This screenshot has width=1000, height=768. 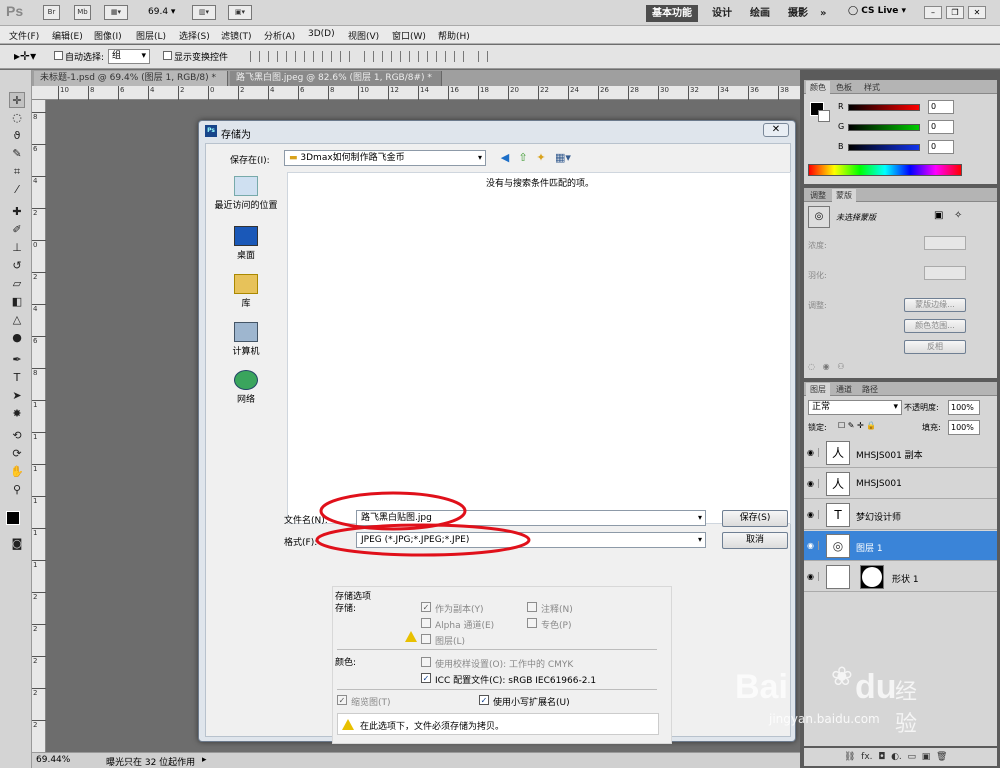 I want to click on cancel-button: 取消, so click(x=755, y=540).